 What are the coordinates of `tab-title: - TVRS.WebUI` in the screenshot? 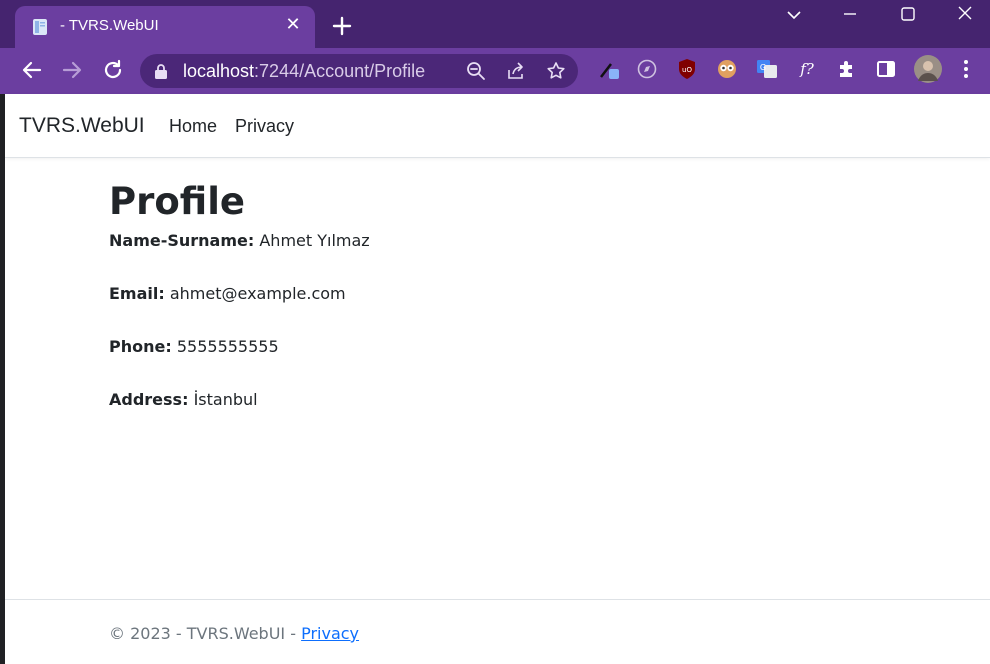 It's located at (109, 25).